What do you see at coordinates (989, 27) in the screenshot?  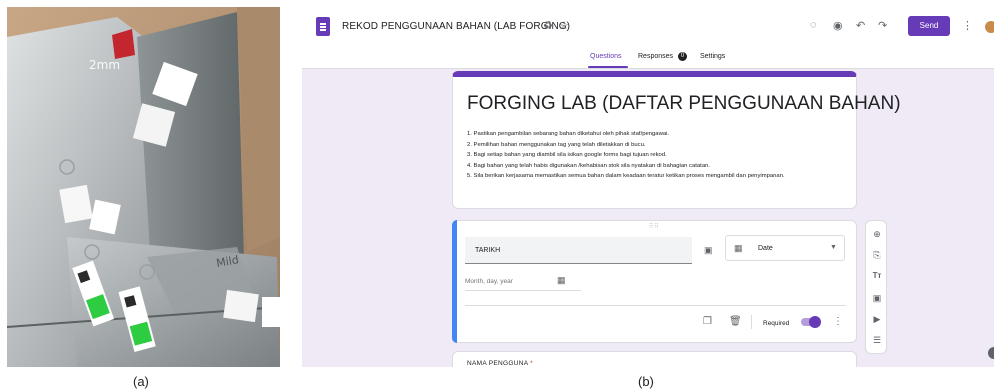 I see `avatar` at bounding box center [989, 27].